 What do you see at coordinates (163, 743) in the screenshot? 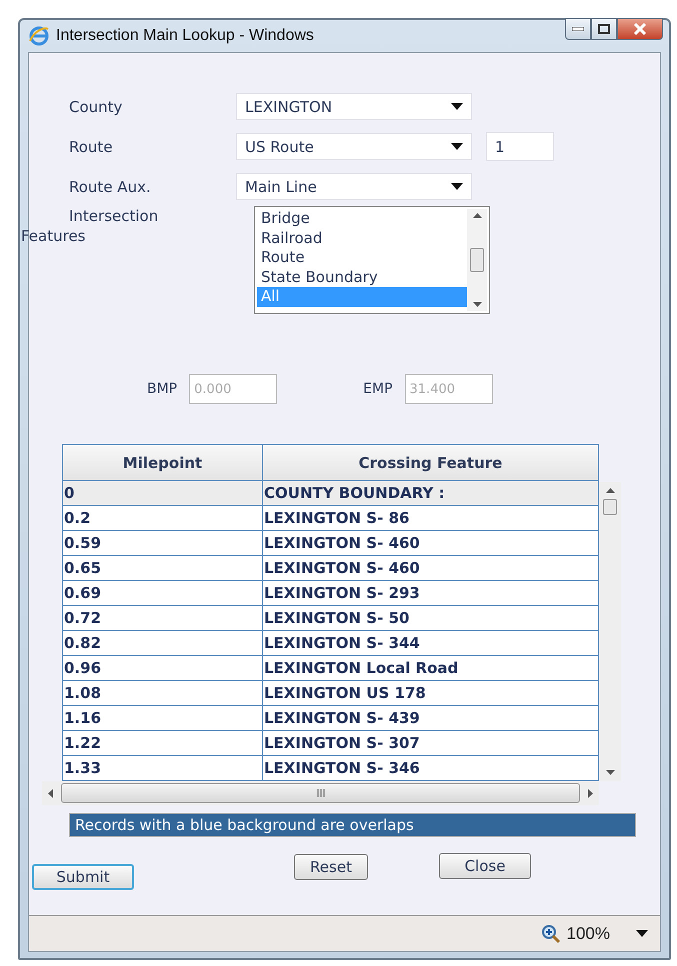
I see `table-cell: 1.22` at bounding box center [163, 743].